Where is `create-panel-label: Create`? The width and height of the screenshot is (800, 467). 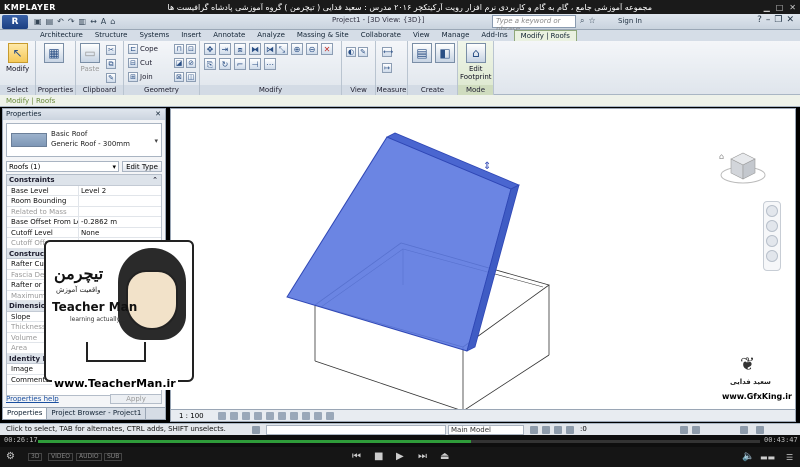 create-panel-label: Create is located at coordinates (432, 90).